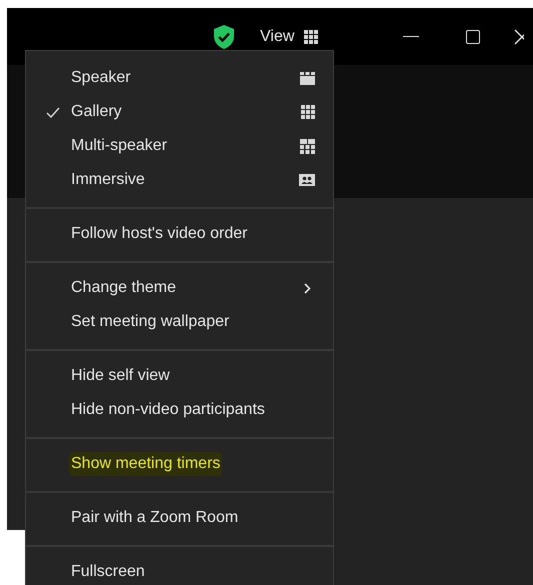  Describe the element at coordinates (120, 376) in the screenshot. I see `menu-item-label: Hide self view` at that location.